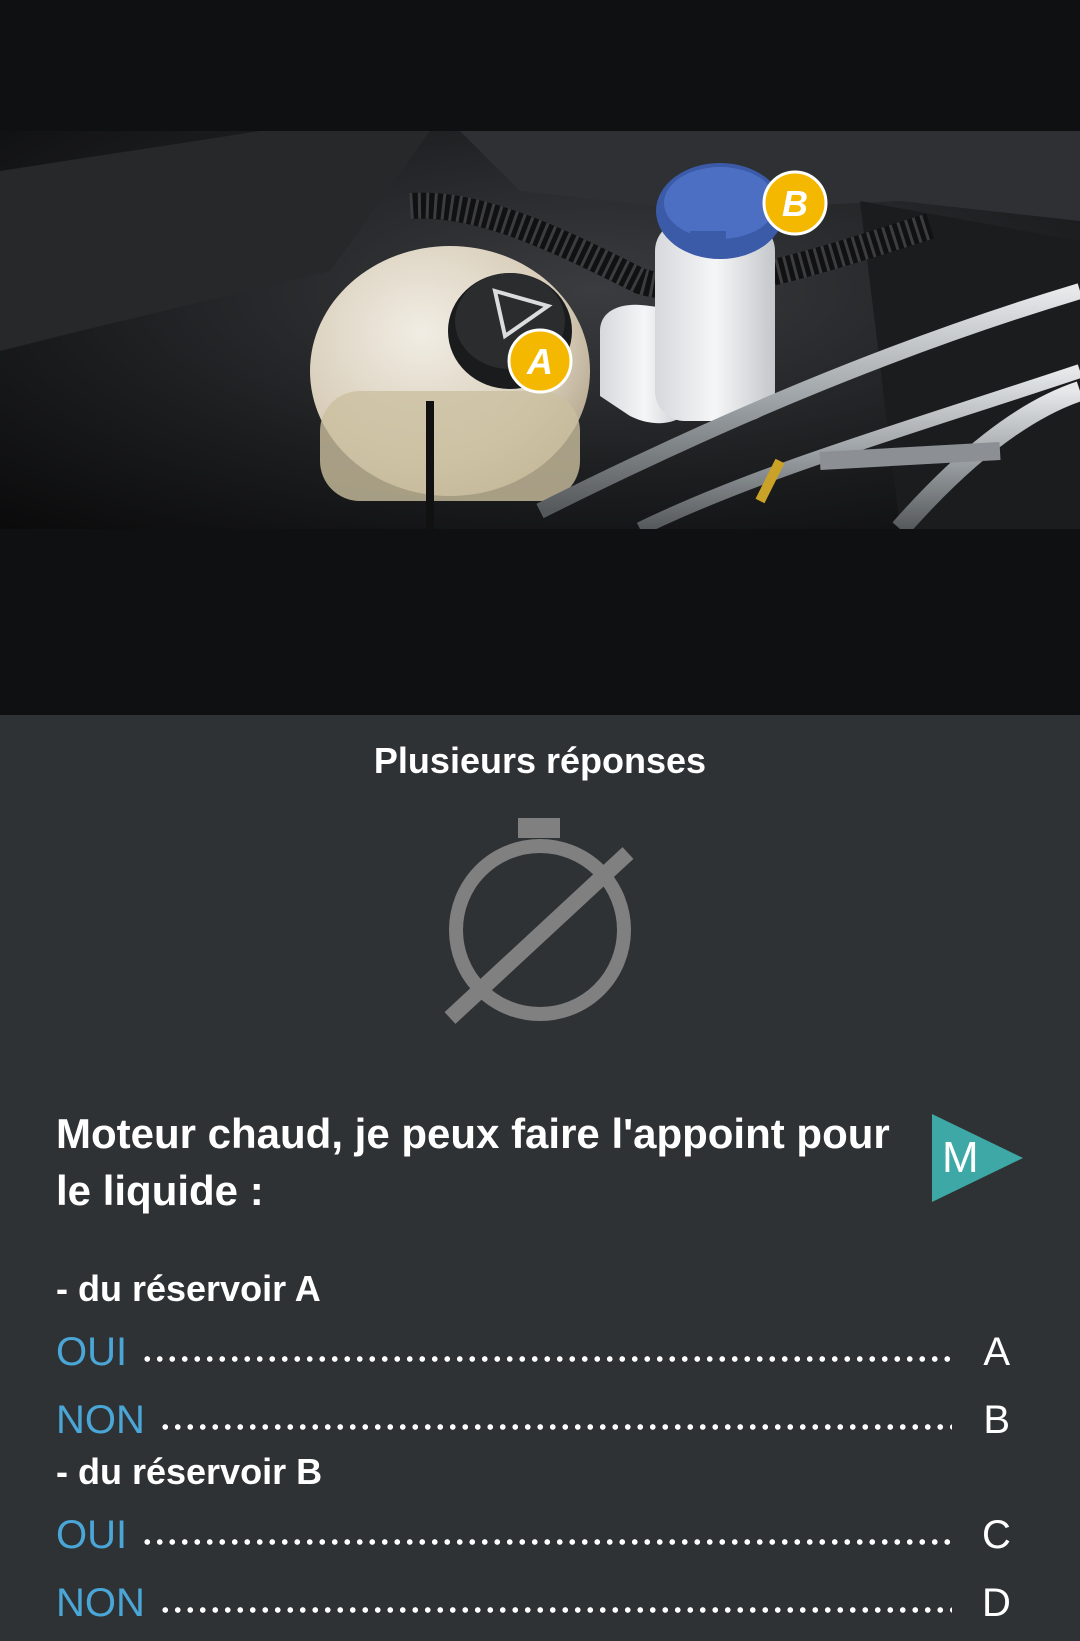  What do you see at coordinates (533, 1420) in the screenshot?
I see `answer-option-b: NON B` at bounding box center [533, 1420].